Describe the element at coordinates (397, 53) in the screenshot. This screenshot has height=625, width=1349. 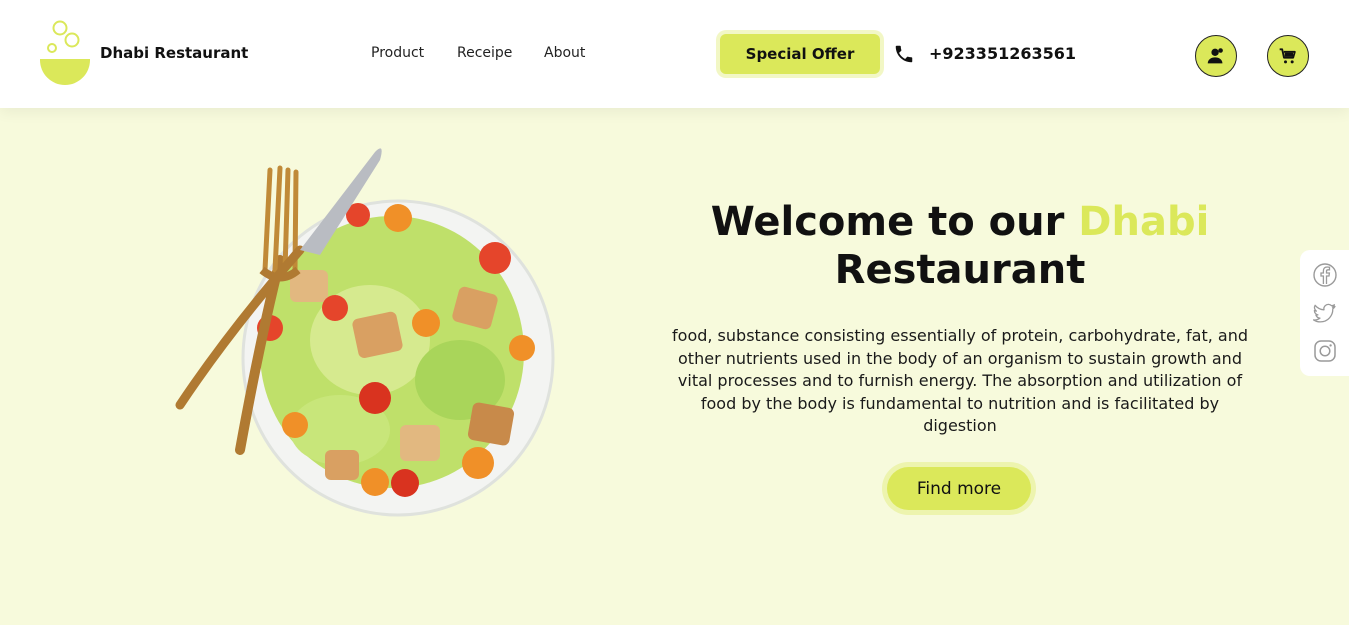
I see `nav-link-product: Product` at that location.